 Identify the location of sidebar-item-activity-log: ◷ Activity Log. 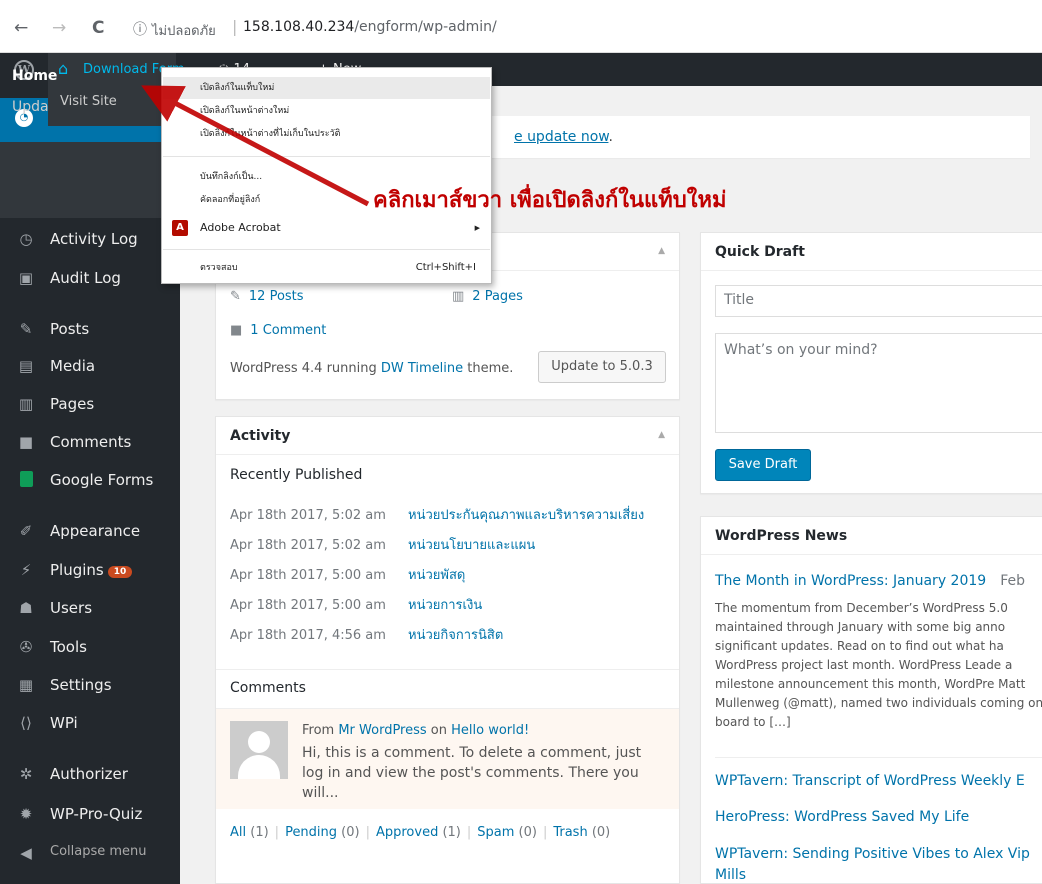
(90, 240).